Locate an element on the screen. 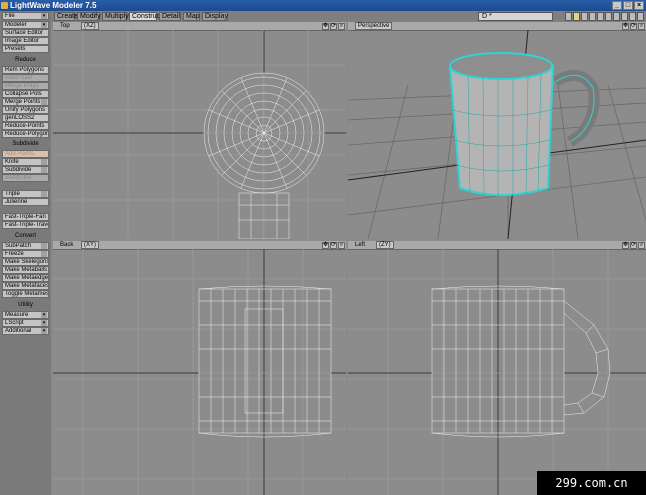  presets-button: Presets is located at coordinates (25, 49).